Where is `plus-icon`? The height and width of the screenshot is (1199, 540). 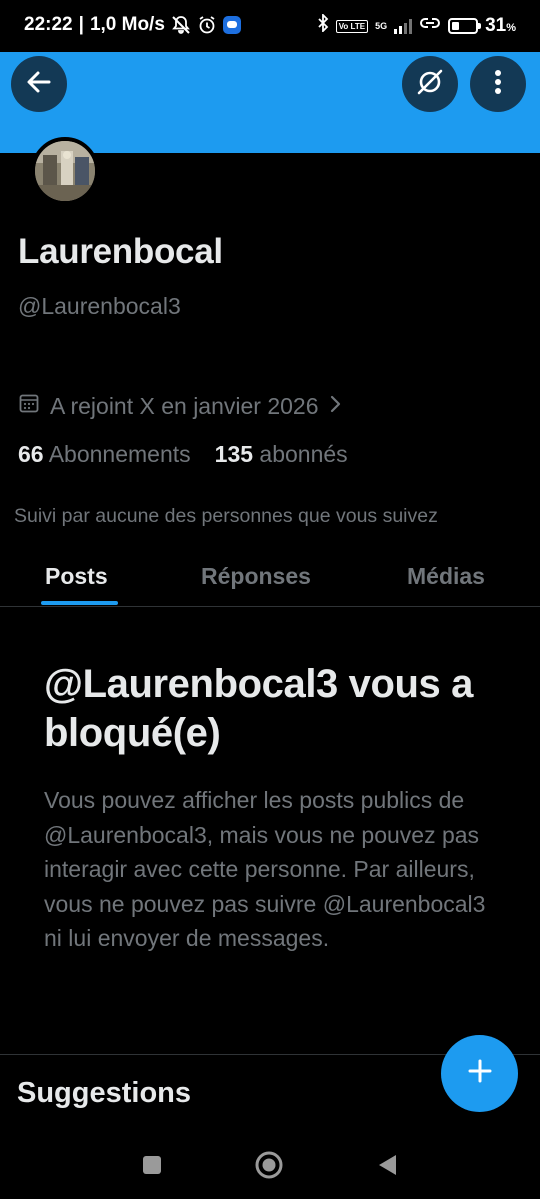 plus-icon is located at coordinates (480, 1073).